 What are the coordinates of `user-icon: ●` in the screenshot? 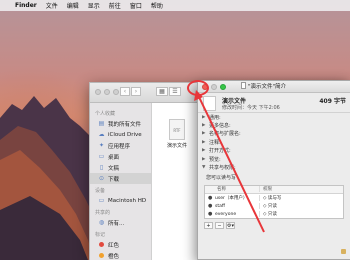 It's located at (210, 197).